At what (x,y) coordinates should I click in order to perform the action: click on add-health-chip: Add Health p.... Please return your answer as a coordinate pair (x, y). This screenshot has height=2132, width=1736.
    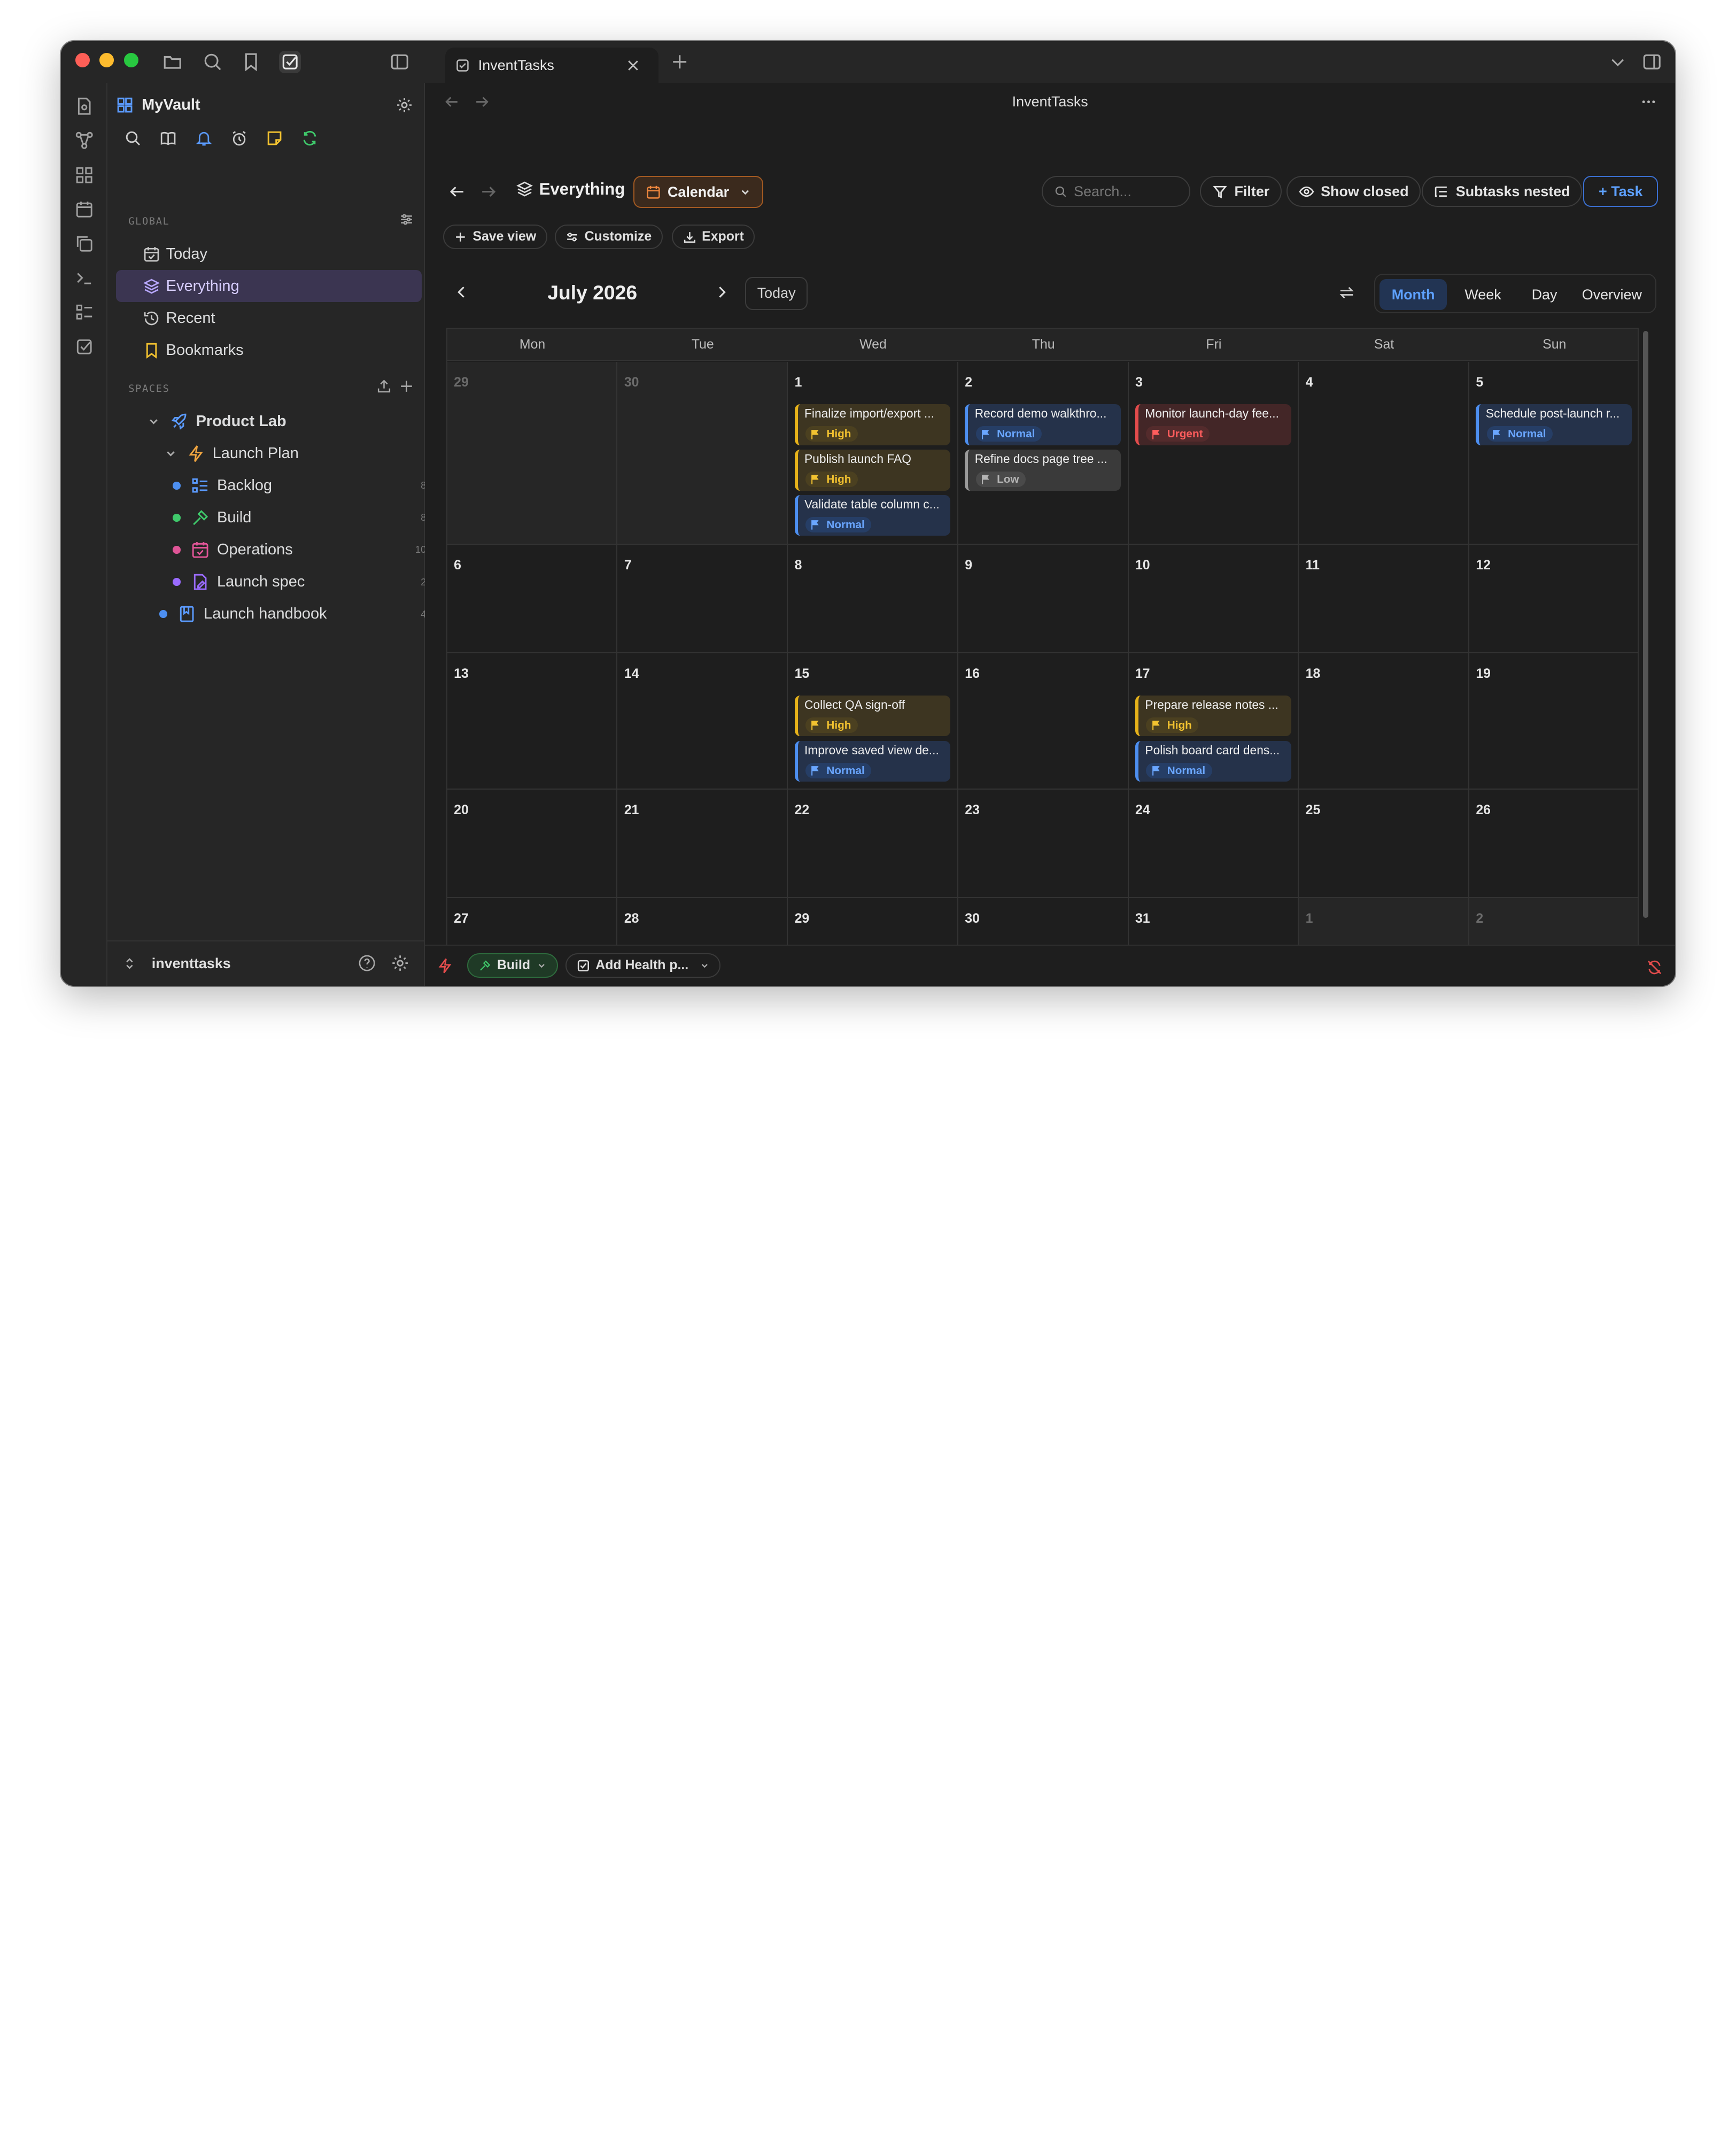
    Looking at the image, I should click on (643, 965).